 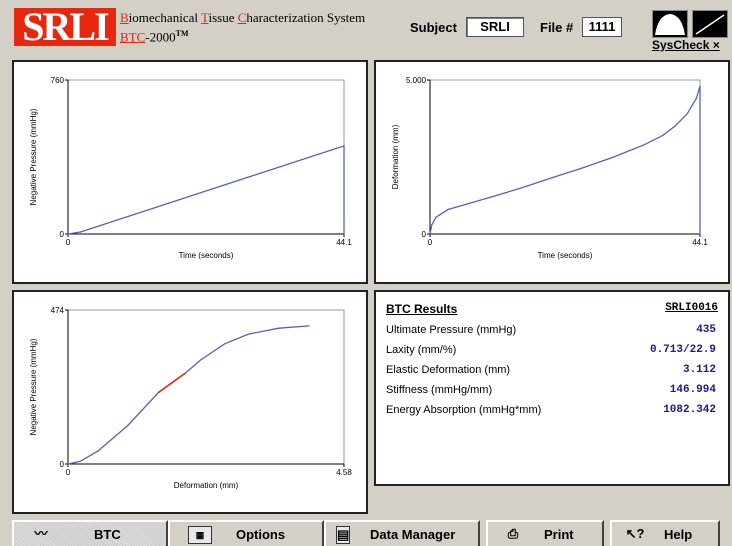 I want to click on result-label: Elastic Deformation (mm), so click(x=448, y=370).